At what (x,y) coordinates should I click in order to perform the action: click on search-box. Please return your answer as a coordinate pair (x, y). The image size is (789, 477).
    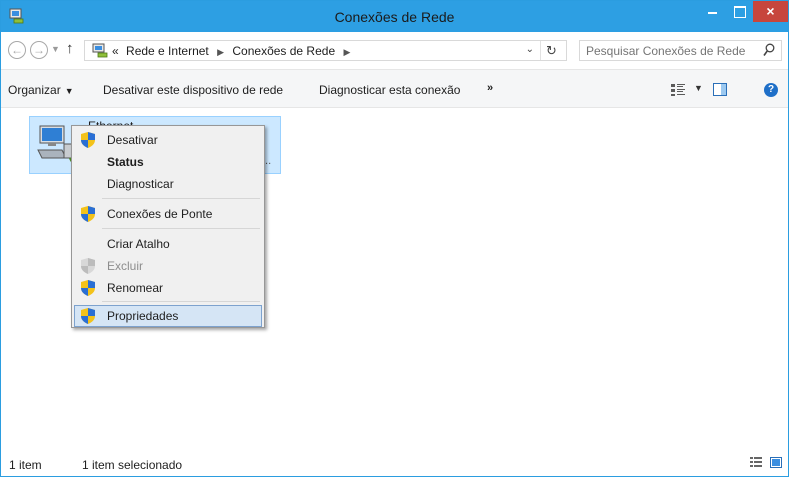
    Looking at the image, I should click on (680, 50).